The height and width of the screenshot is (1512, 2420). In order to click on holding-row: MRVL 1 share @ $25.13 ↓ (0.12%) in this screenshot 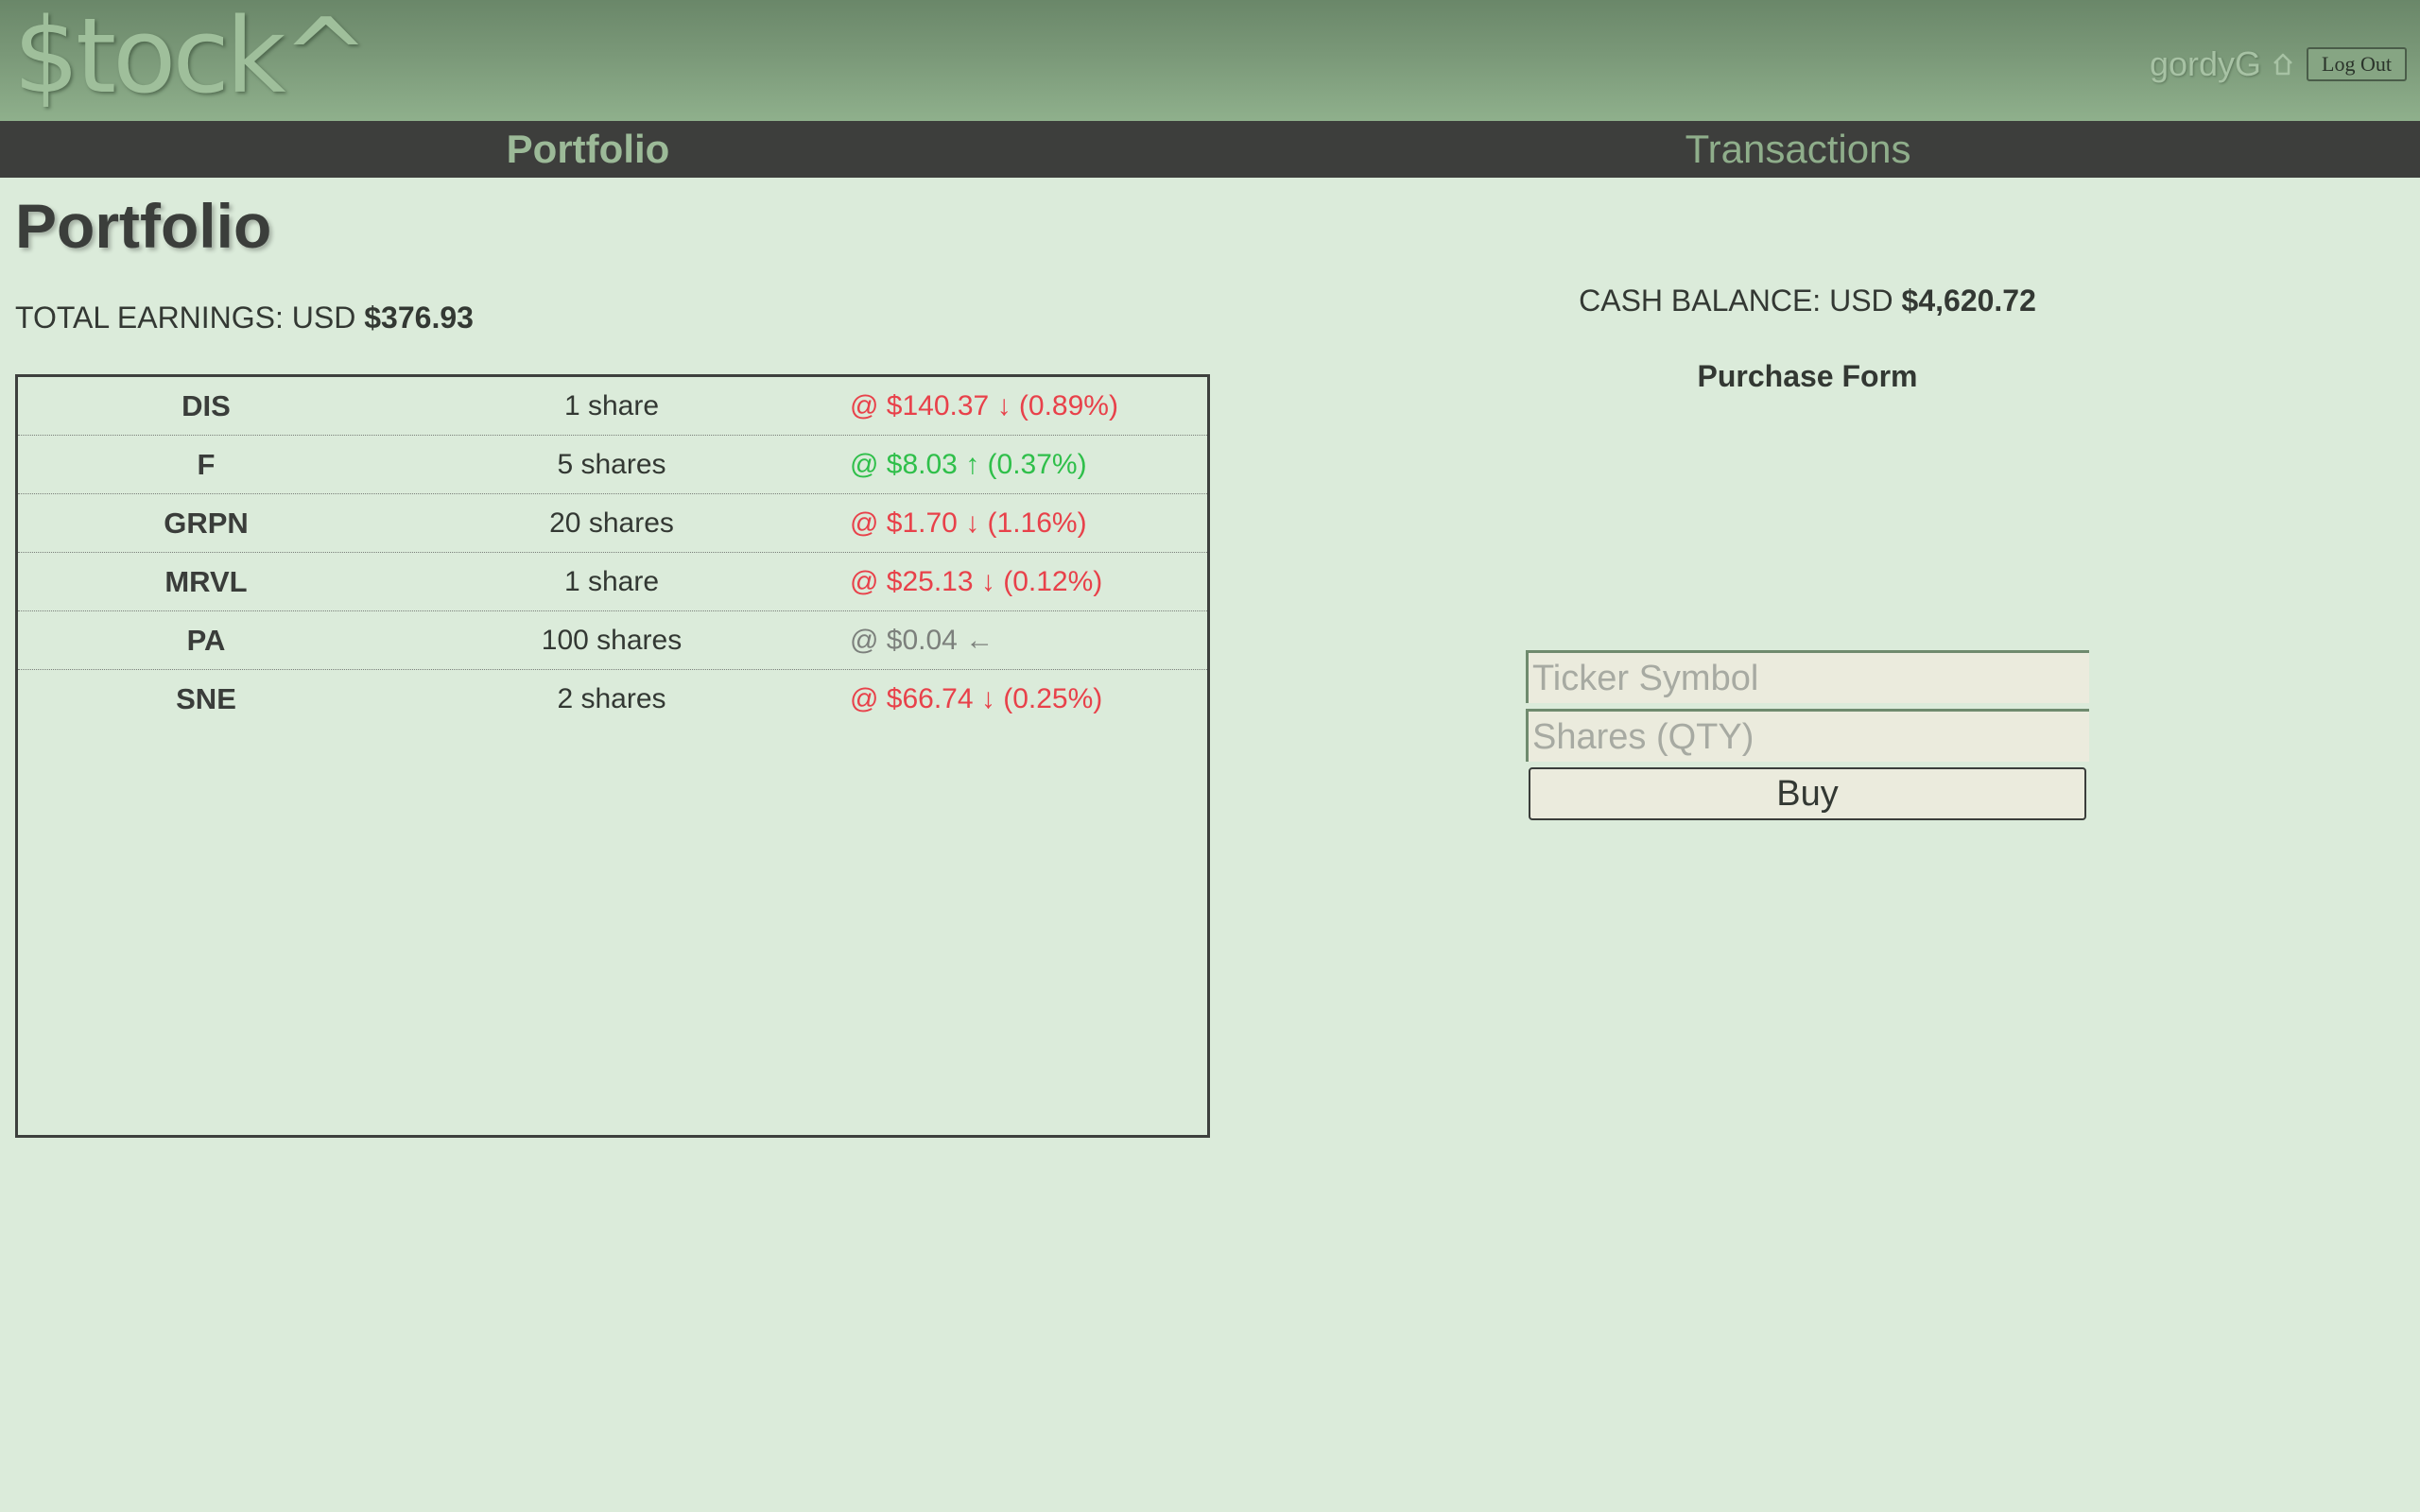, I will do `click(612, 582)`.